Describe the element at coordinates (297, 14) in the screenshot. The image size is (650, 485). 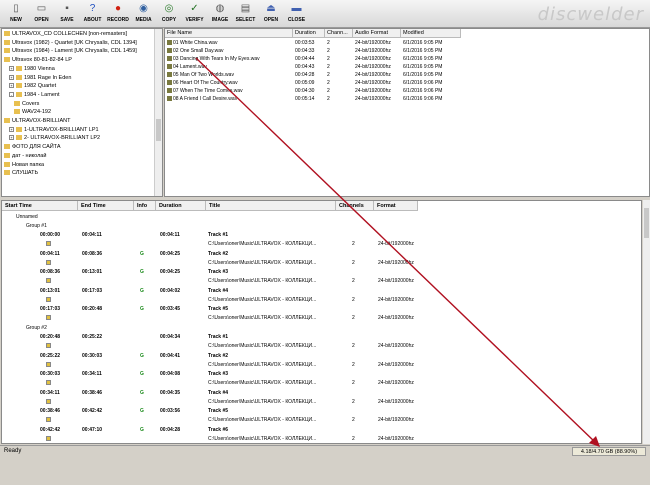
I see `toolbar-button-close: ▬ CLOSE` at that location.